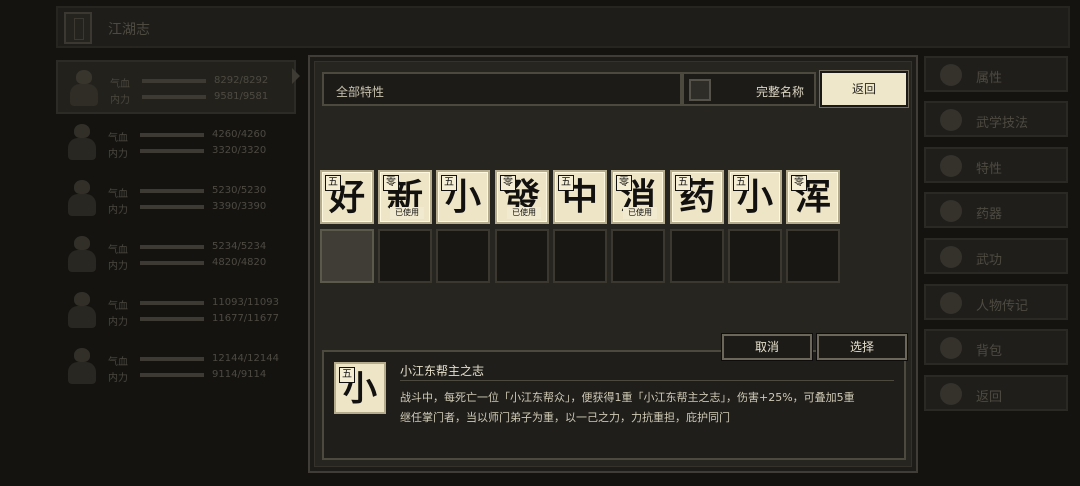 The height and width of the screenshot is (486, 1080). I want to click on sidebar-item-biography: 人物传记, so click(996, 302).